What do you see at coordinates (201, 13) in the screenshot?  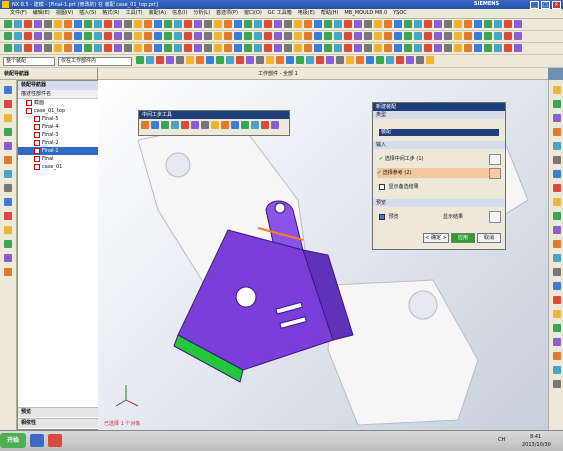 I see `menu-item: 分析(L)` at bounding box center [201, 13].